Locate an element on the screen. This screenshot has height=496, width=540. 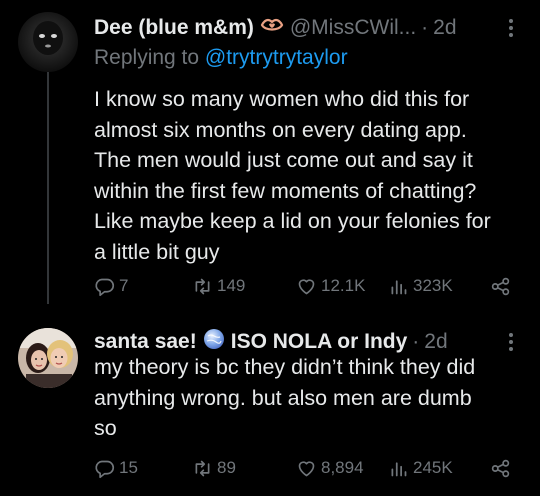
display-name: santa sae! is located at coordinates (145, 342).